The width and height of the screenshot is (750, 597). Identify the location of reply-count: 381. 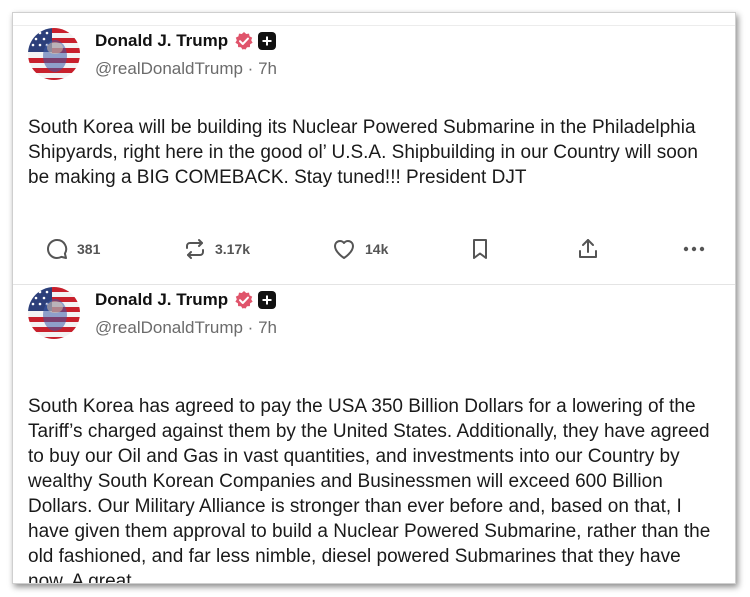
(89, 249).